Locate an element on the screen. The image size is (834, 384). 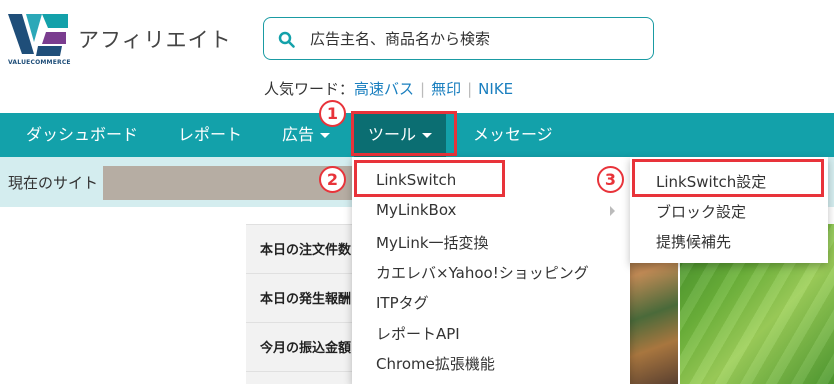
step-marker-2: 2 is located at coordinates (332, 179).